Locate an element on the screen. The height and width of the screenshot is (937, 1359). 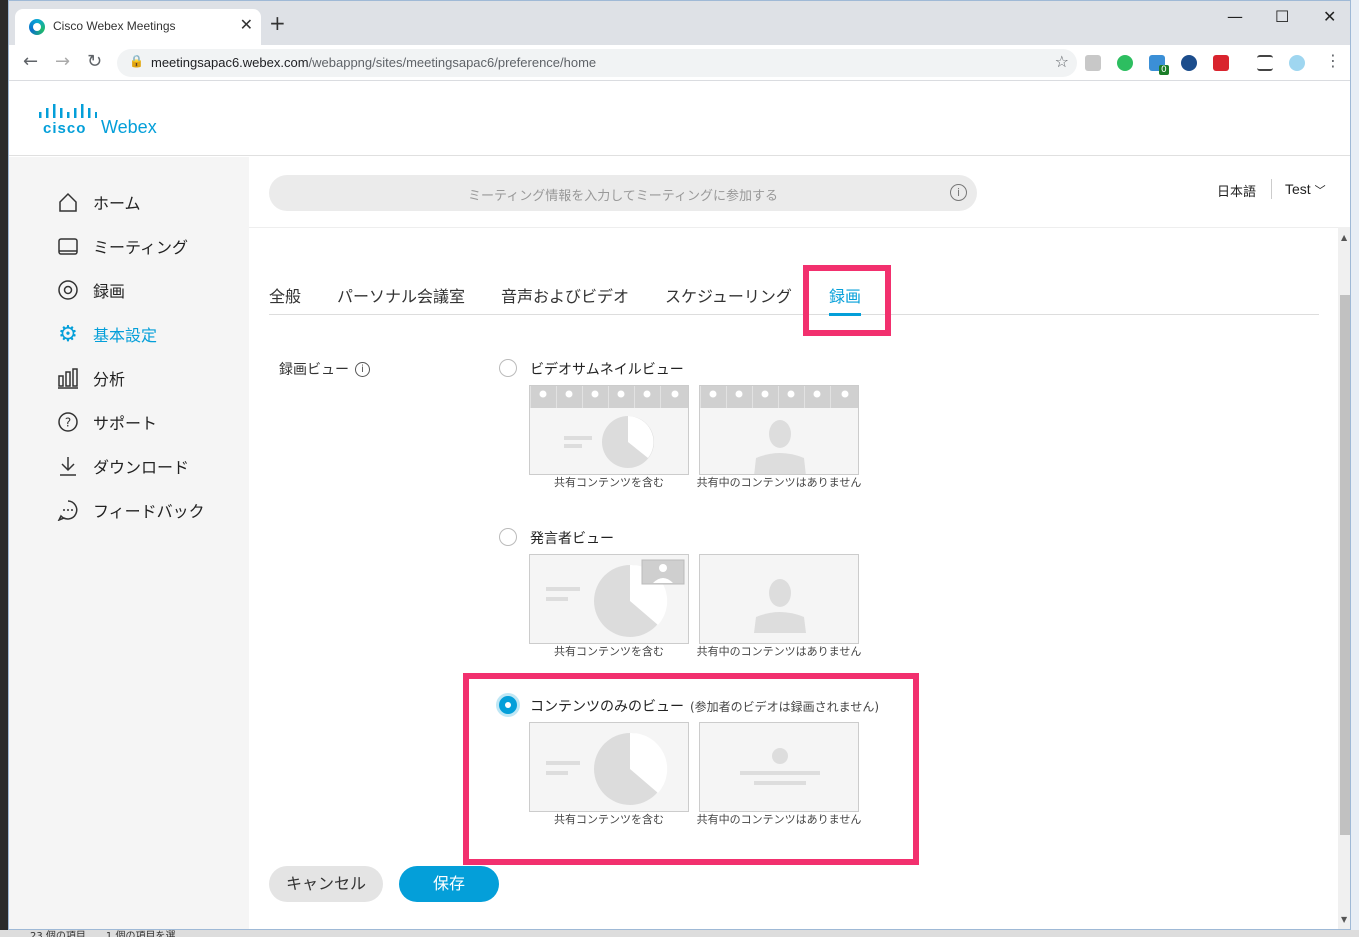
radio-video-thumbnail is located at coordinates (508, 368).